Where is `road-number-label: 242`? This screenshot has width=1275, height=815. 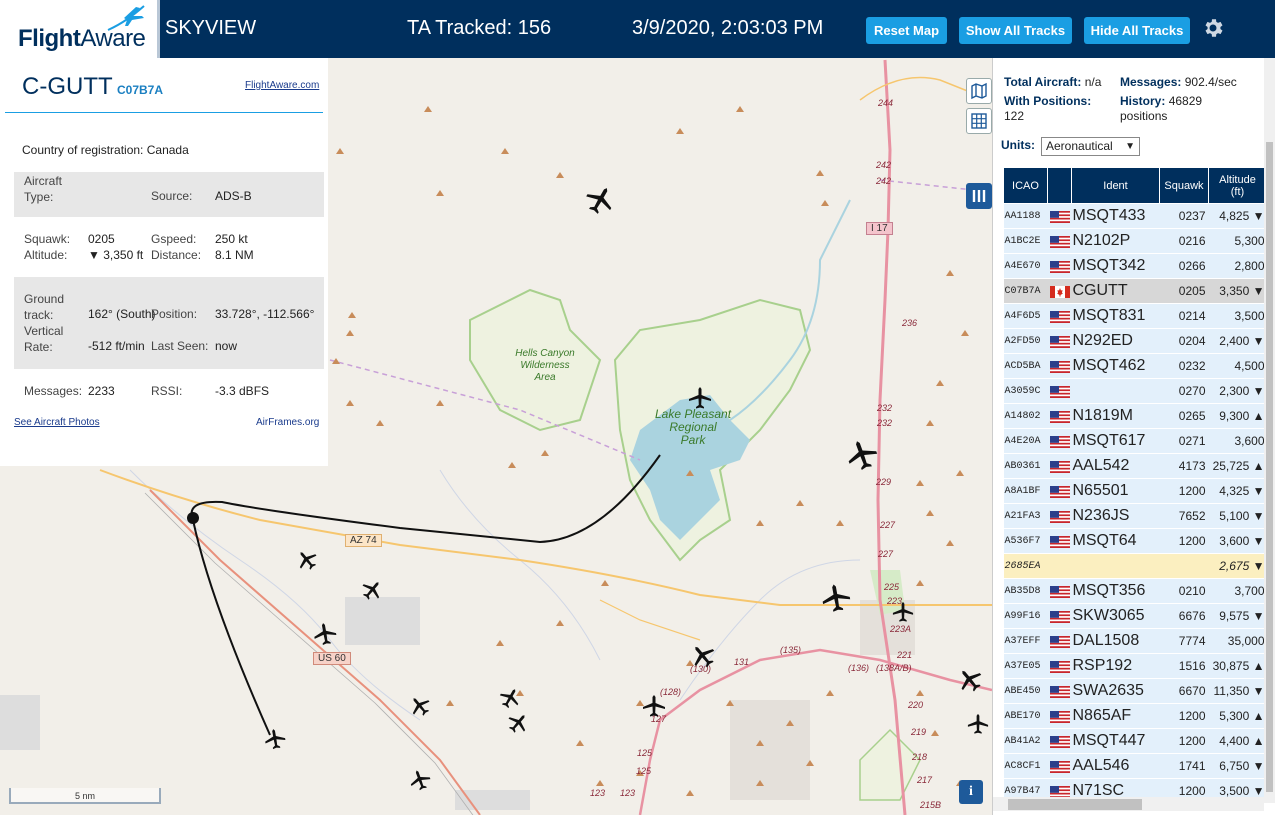 road-number-label: 242 is located at coordinates (884, 181).